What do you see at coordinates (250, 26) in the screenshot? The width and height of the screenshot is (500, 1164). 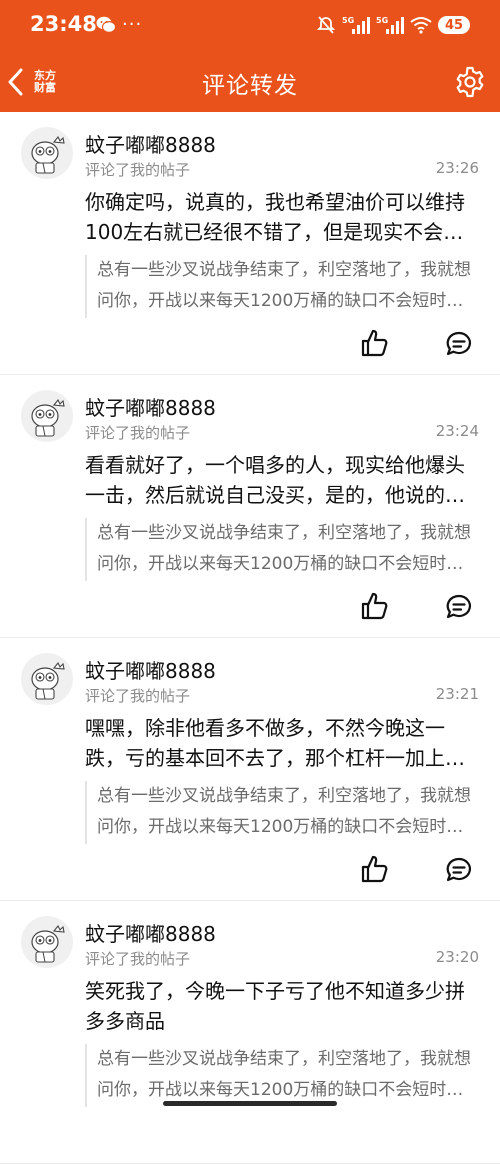 I see `status-bar: 23:48 ··· 5G 5G 45` at bounding box center [250, 26].